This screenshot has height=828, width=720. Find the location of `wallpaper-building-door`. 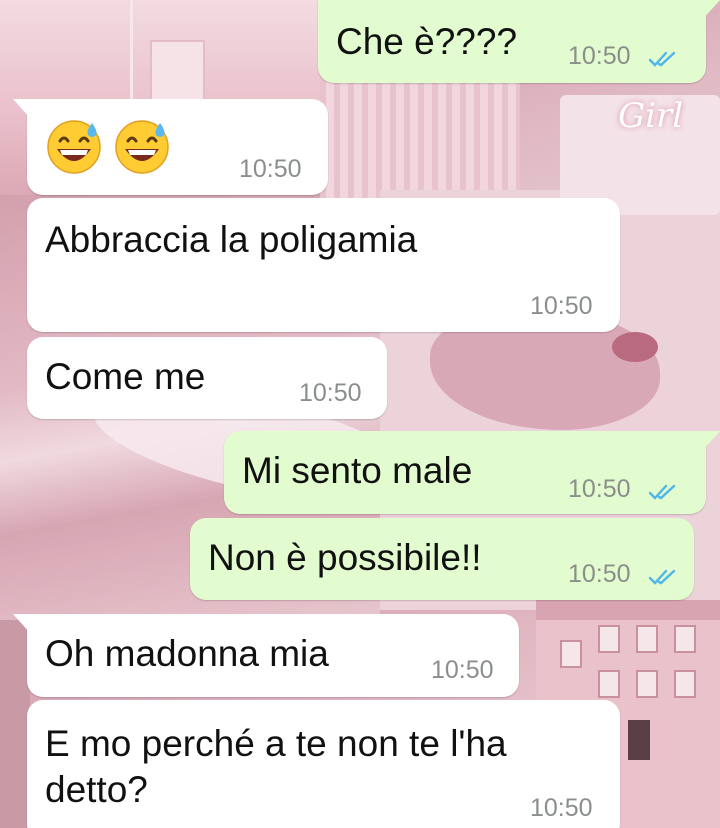

wallpaper-building-door is located at coordinates (639, 740).